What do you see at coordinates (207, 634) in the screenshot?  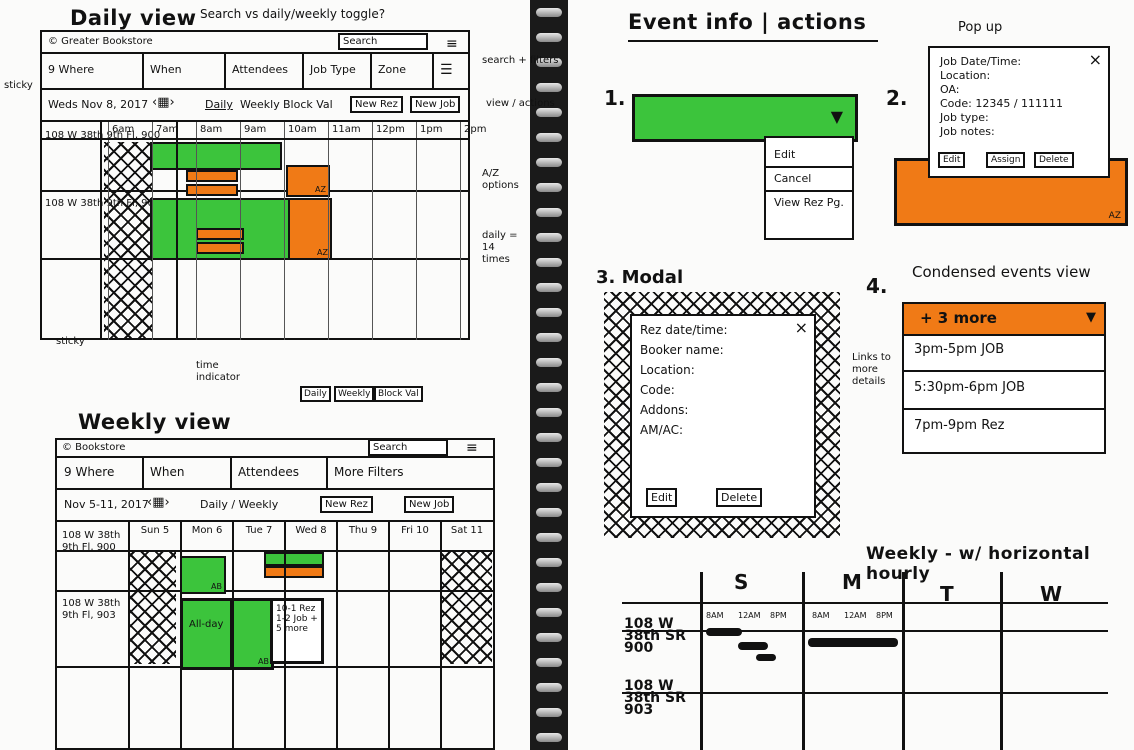 I see `allday-event-block: All-day` at bounding box center [207, 634].